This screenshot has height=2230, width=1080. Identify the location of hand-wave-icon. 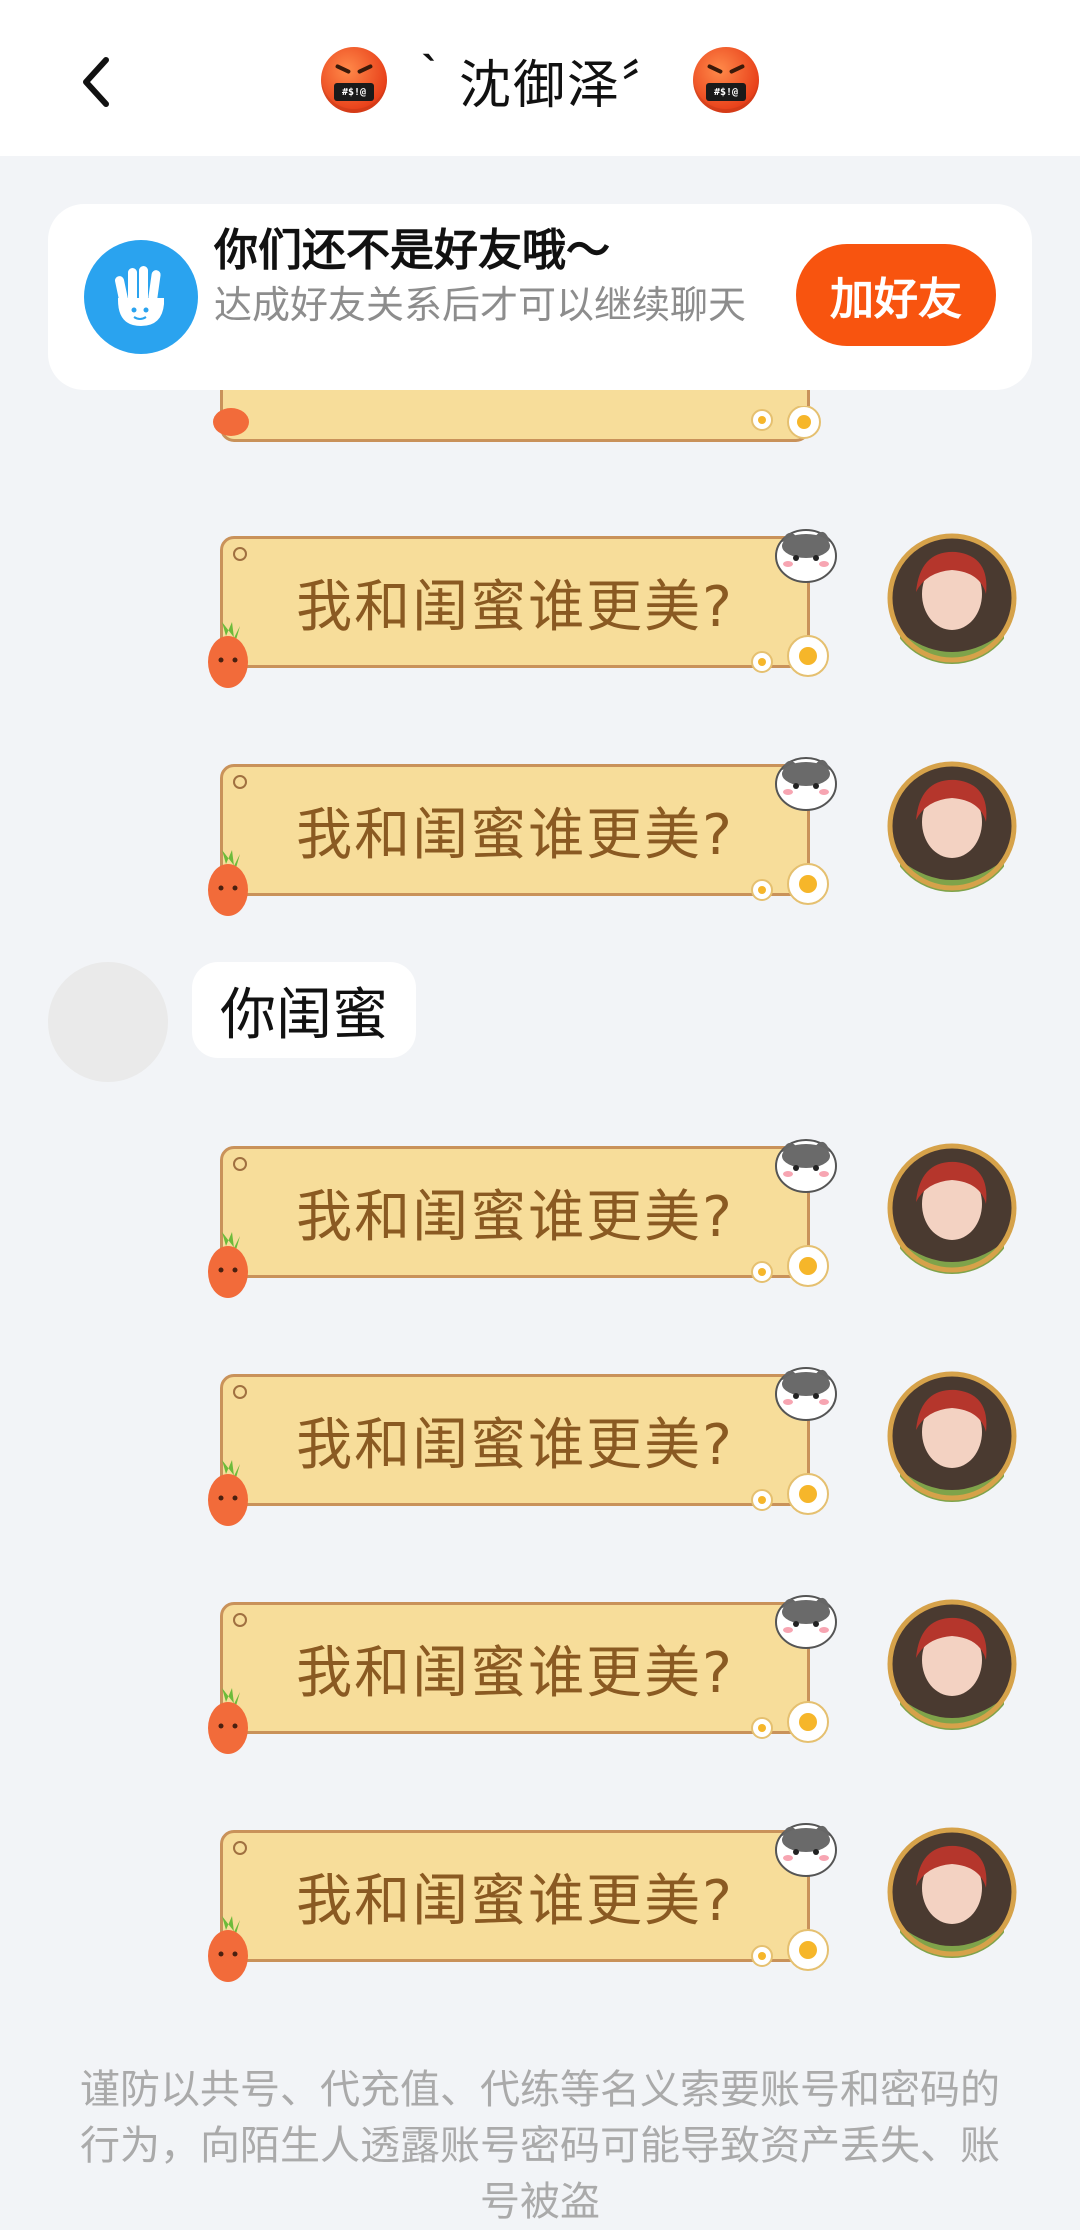
(141, 297).